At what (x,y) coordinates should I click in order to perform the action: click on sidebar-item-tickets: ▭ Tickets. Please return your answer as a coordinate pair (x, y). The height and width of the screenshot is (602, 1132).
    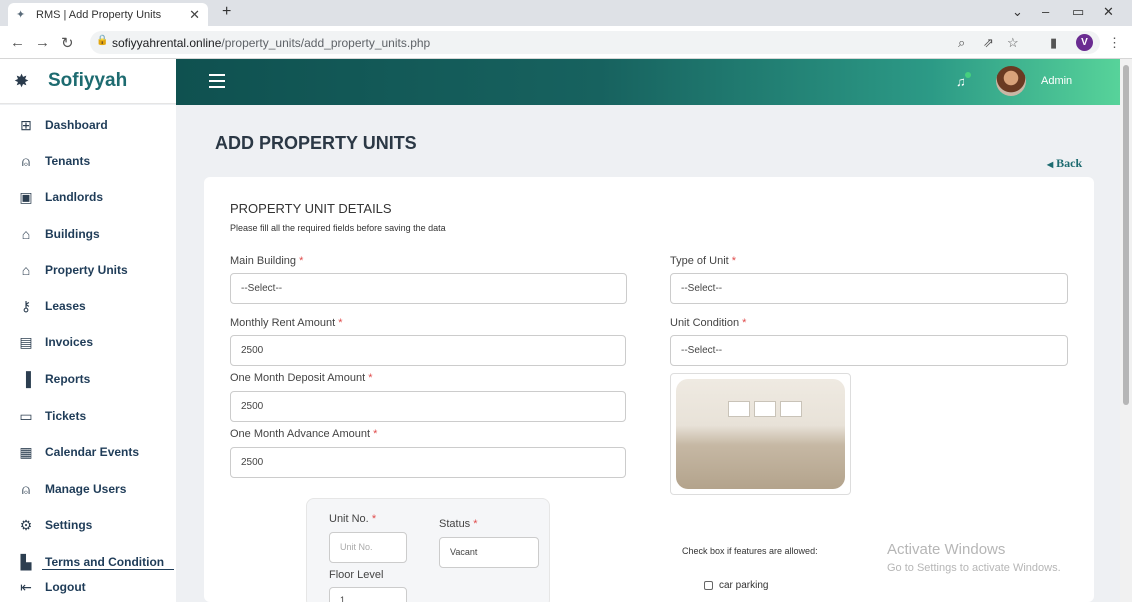
    Looking at the image, I should click on (88, 416).